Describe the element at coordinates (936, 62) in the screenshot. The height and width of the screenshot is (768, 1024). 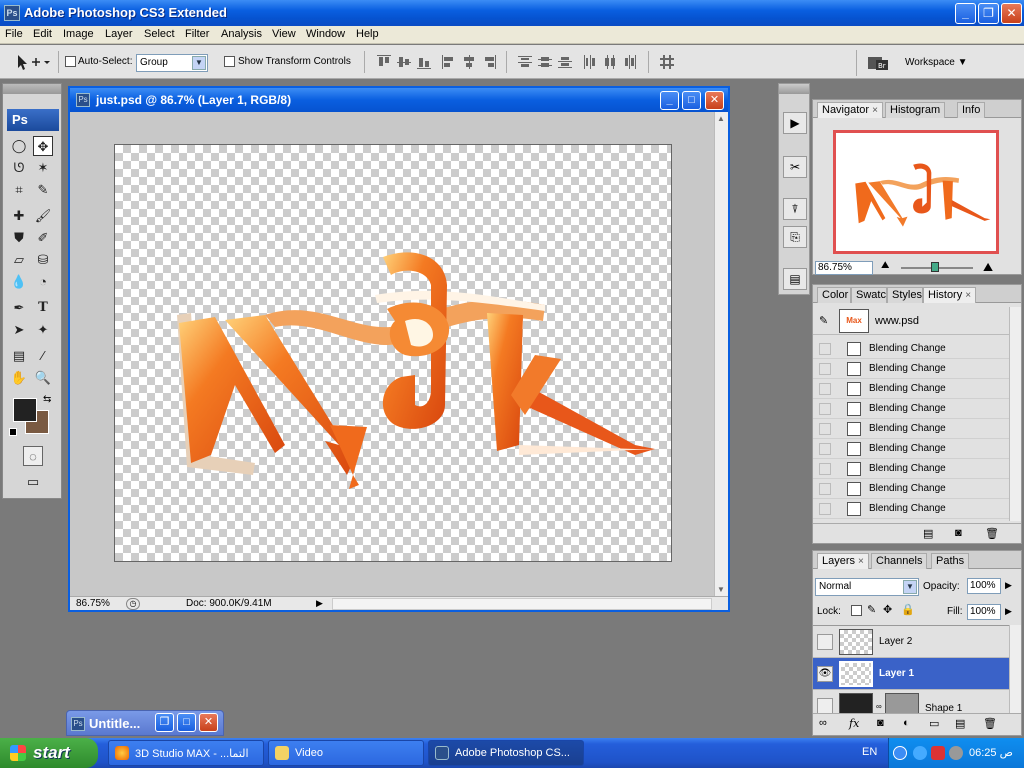
I see `workspace-button: Workspace ▼` at that location.